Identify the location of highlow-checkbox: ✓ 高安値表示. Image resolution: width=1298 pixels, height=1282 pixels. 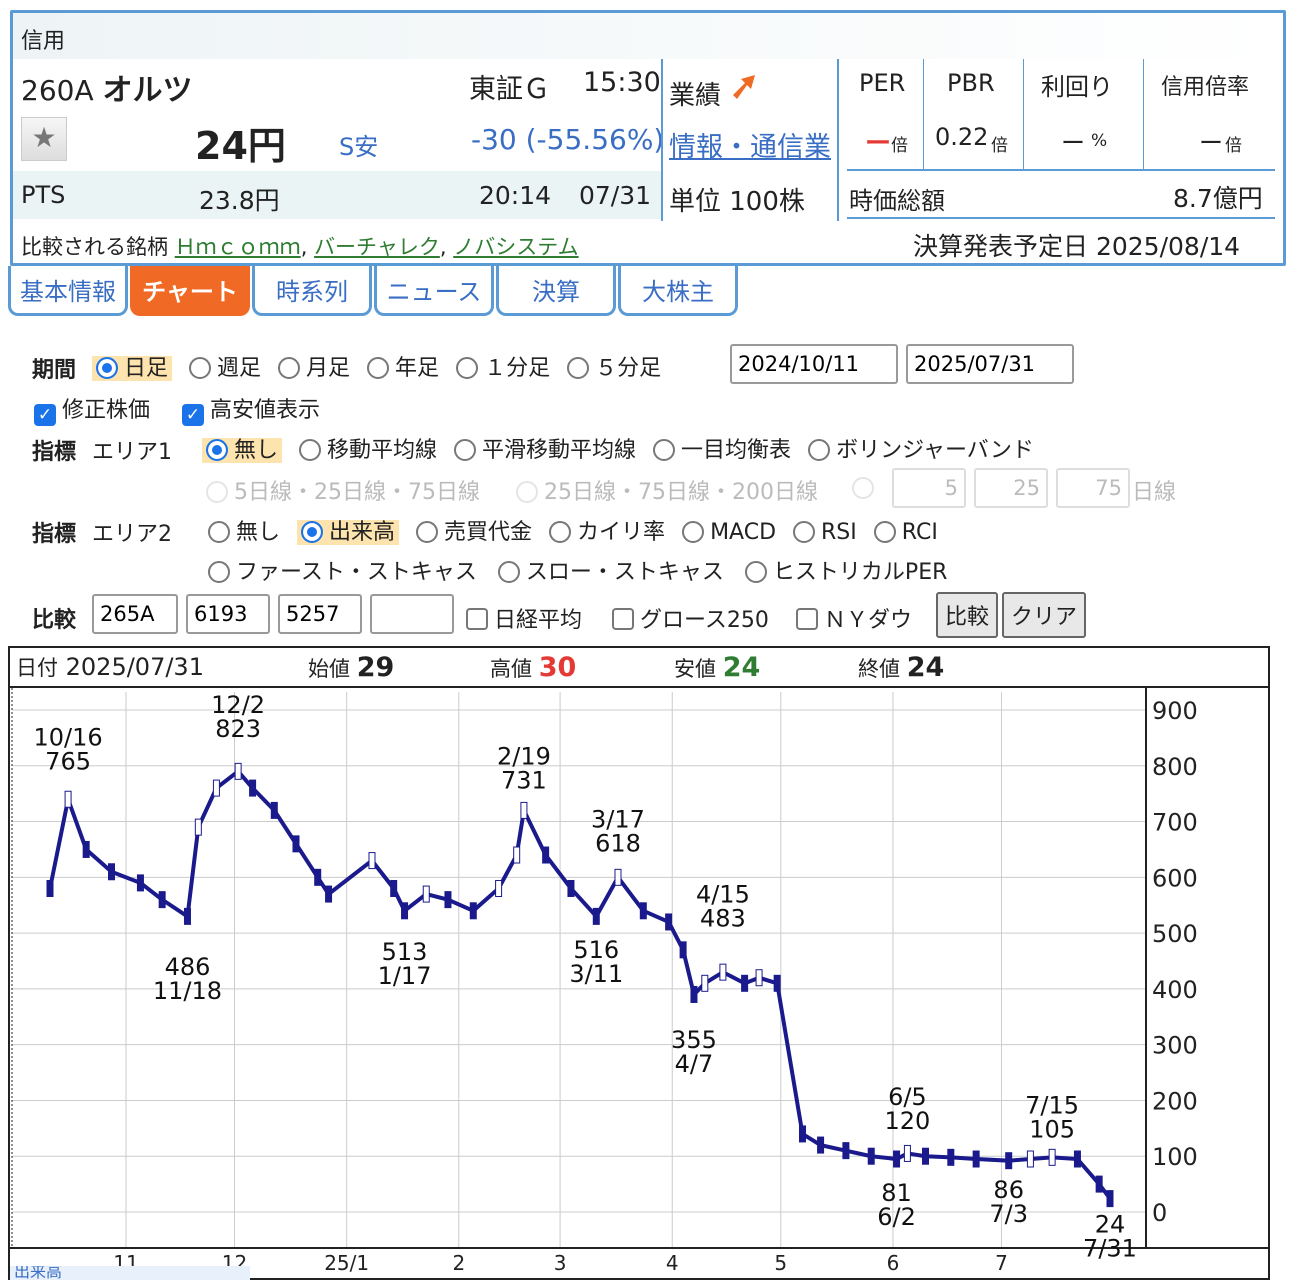
(251, 409).